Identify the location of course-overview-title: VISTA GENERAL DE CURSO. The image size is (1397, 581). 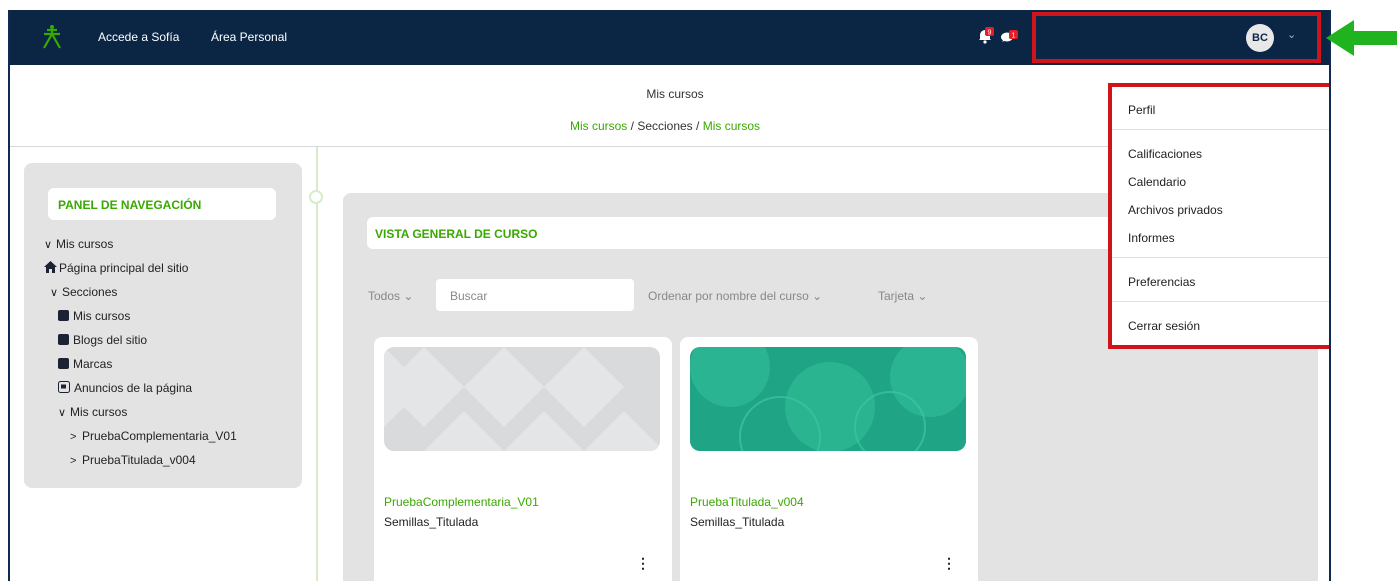
(747, 233).